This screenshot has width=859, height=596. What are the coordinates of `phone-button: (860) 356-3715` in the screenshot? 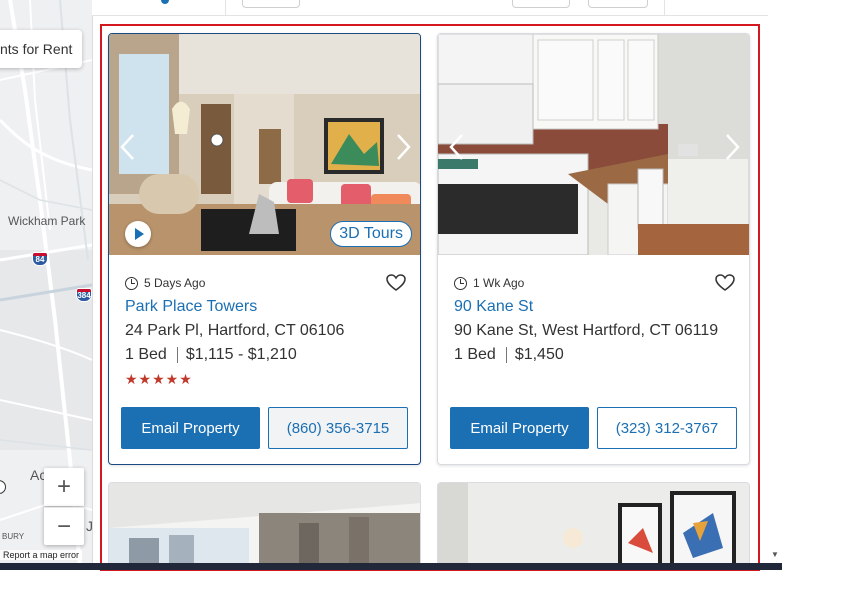 It's located at (338, 428).